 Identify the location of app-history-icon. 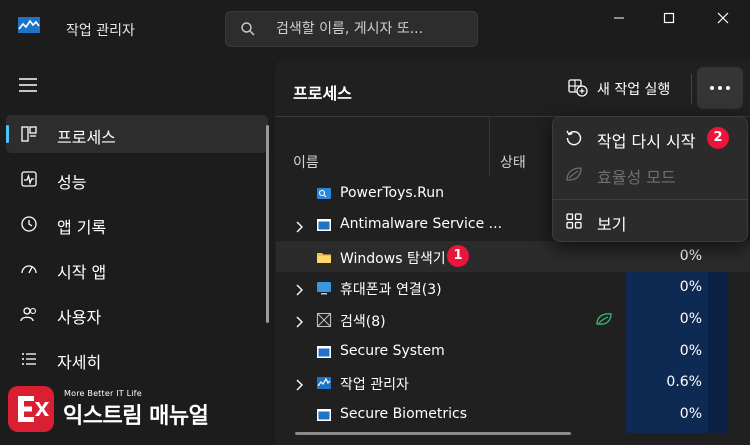
(29, 226).